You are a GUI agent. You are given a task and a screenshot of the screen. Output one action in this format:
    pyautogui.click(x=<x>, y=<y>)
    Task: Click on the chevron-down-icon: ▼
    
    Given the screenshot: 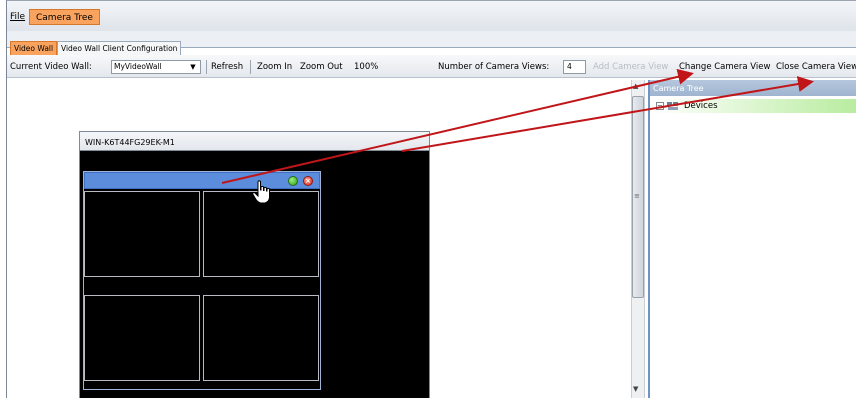 What is the action you would take?
    pyautogui.click(x=193, y=67)
    